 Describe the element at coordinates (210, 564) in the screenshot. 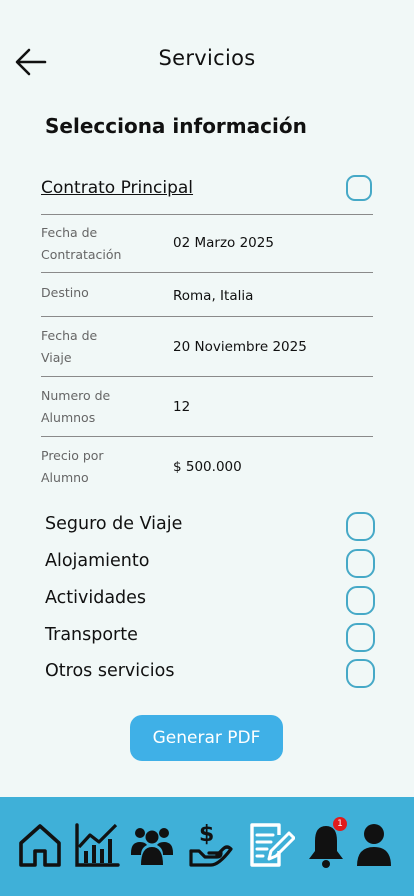

I see `service-alojamiento: Alojamiento` at that location.